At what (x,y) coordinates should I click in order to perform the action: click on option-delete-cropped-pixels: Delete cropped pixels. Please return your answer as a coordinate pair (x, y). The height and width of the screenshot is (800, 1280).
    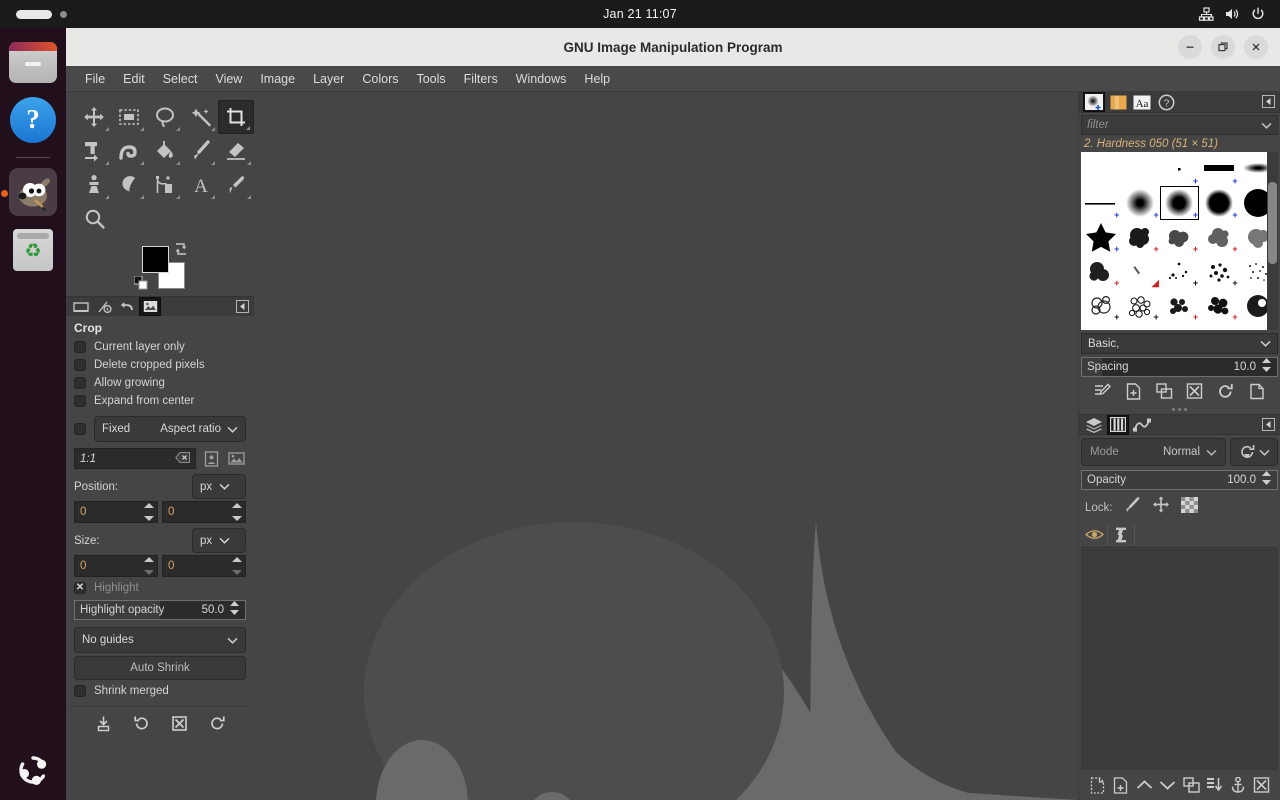
    Looking at the image, I should click on (160, 365).